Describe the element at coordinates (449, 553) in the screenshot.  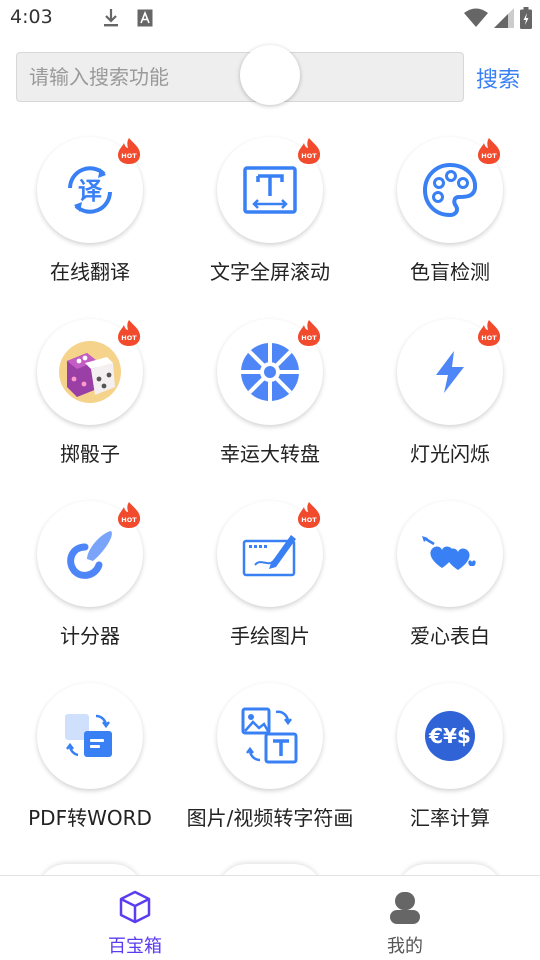
I see `hearts-icon` at that location.